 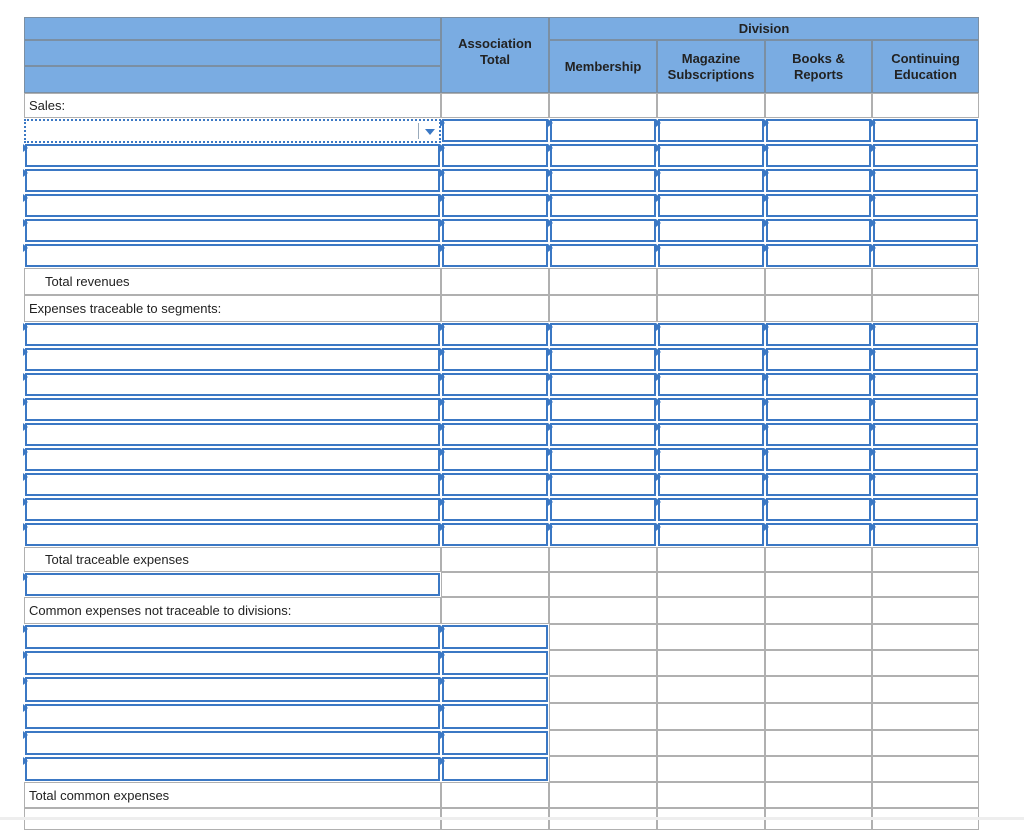 What do you see at coordinates (430, 132) in the screenshot?
I see `chevron-down-icon` at bounding box center [430, 132].